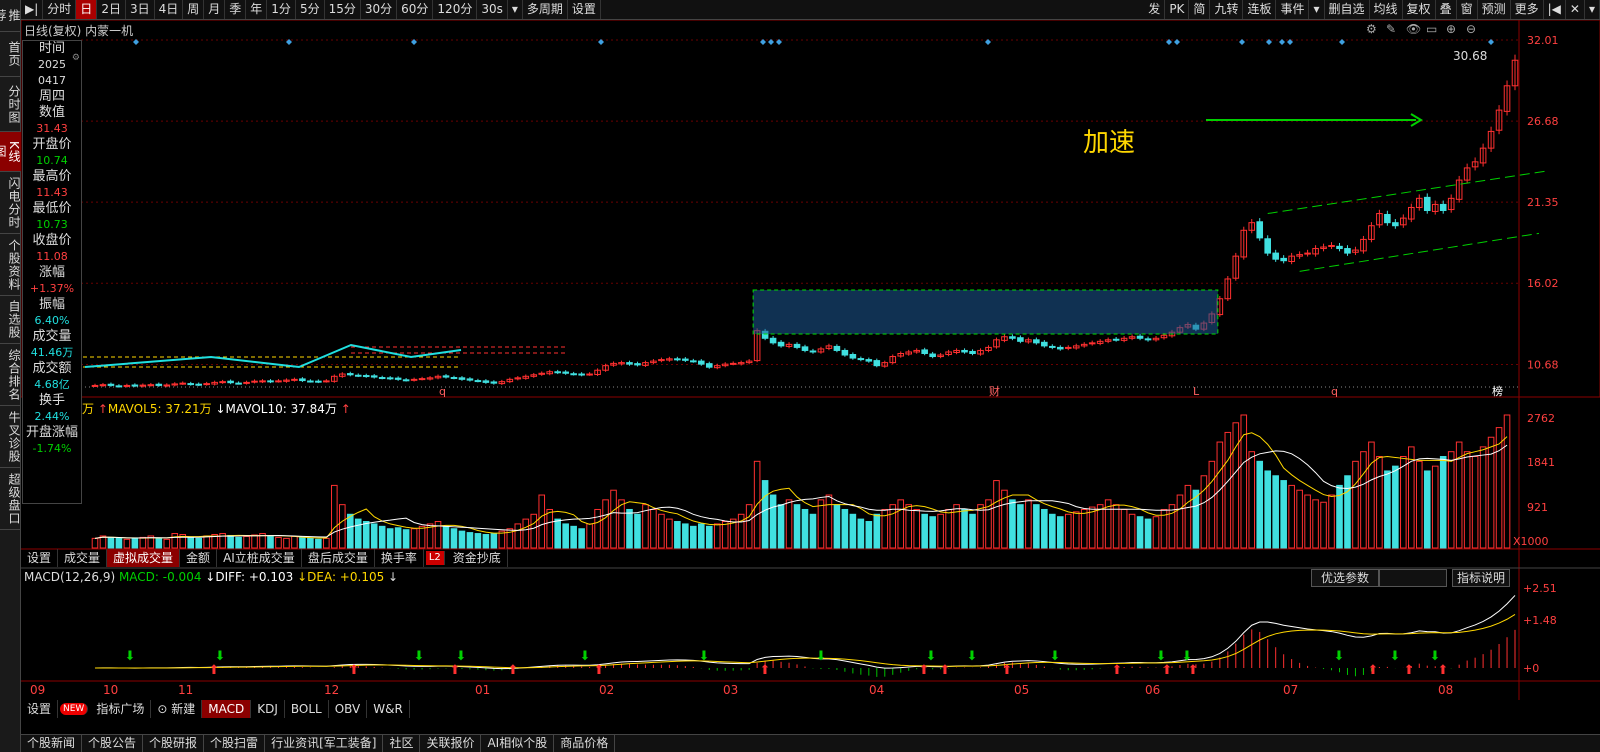 The height and width of the screenshot is (752, 1600). I want to click on gear-icon: ⚙, so click(76, 58).